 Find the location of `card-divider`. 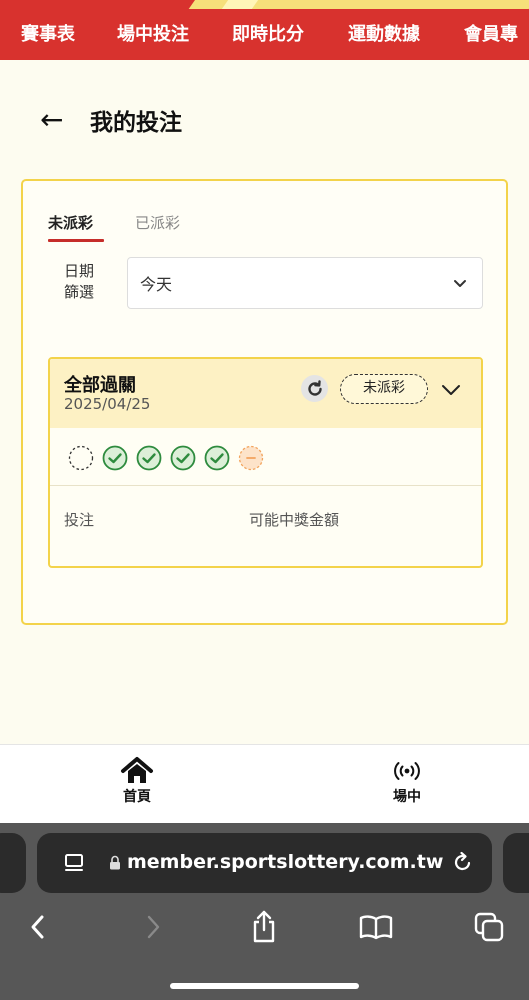

card-divider is located at coordinates (265, 485).